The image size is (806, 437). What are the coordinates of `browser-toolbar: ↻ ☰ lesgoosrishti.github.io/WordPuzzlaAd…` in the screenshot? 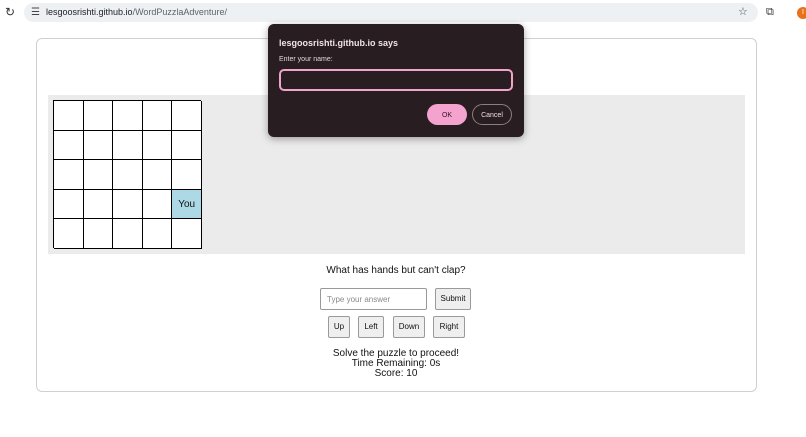 It's located at (403, 12).